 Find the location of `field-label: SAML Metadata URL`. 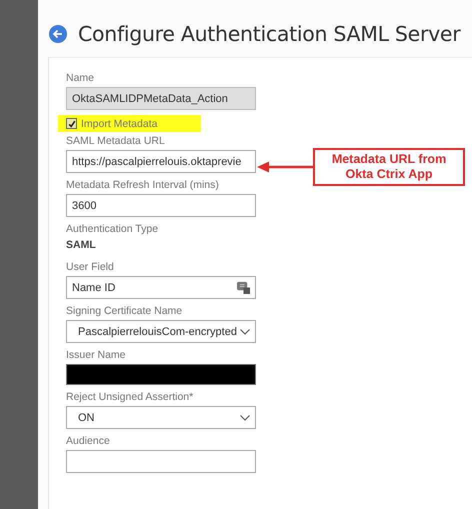

field-label: SAML Metadata URL is located at coordinates (116, 141).